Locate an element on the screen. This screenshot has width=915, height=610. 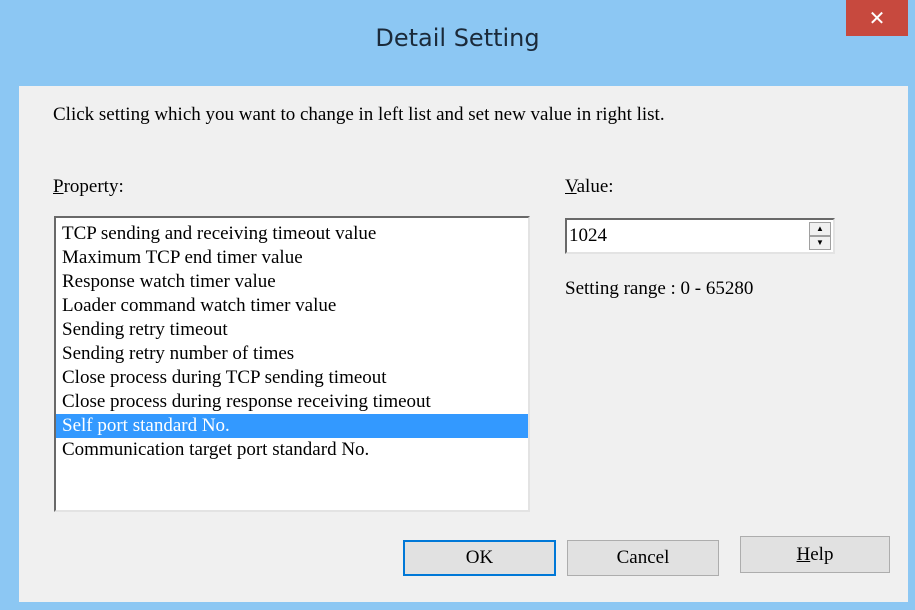
close-icon: ✕ is located at coordinates (877, 18).